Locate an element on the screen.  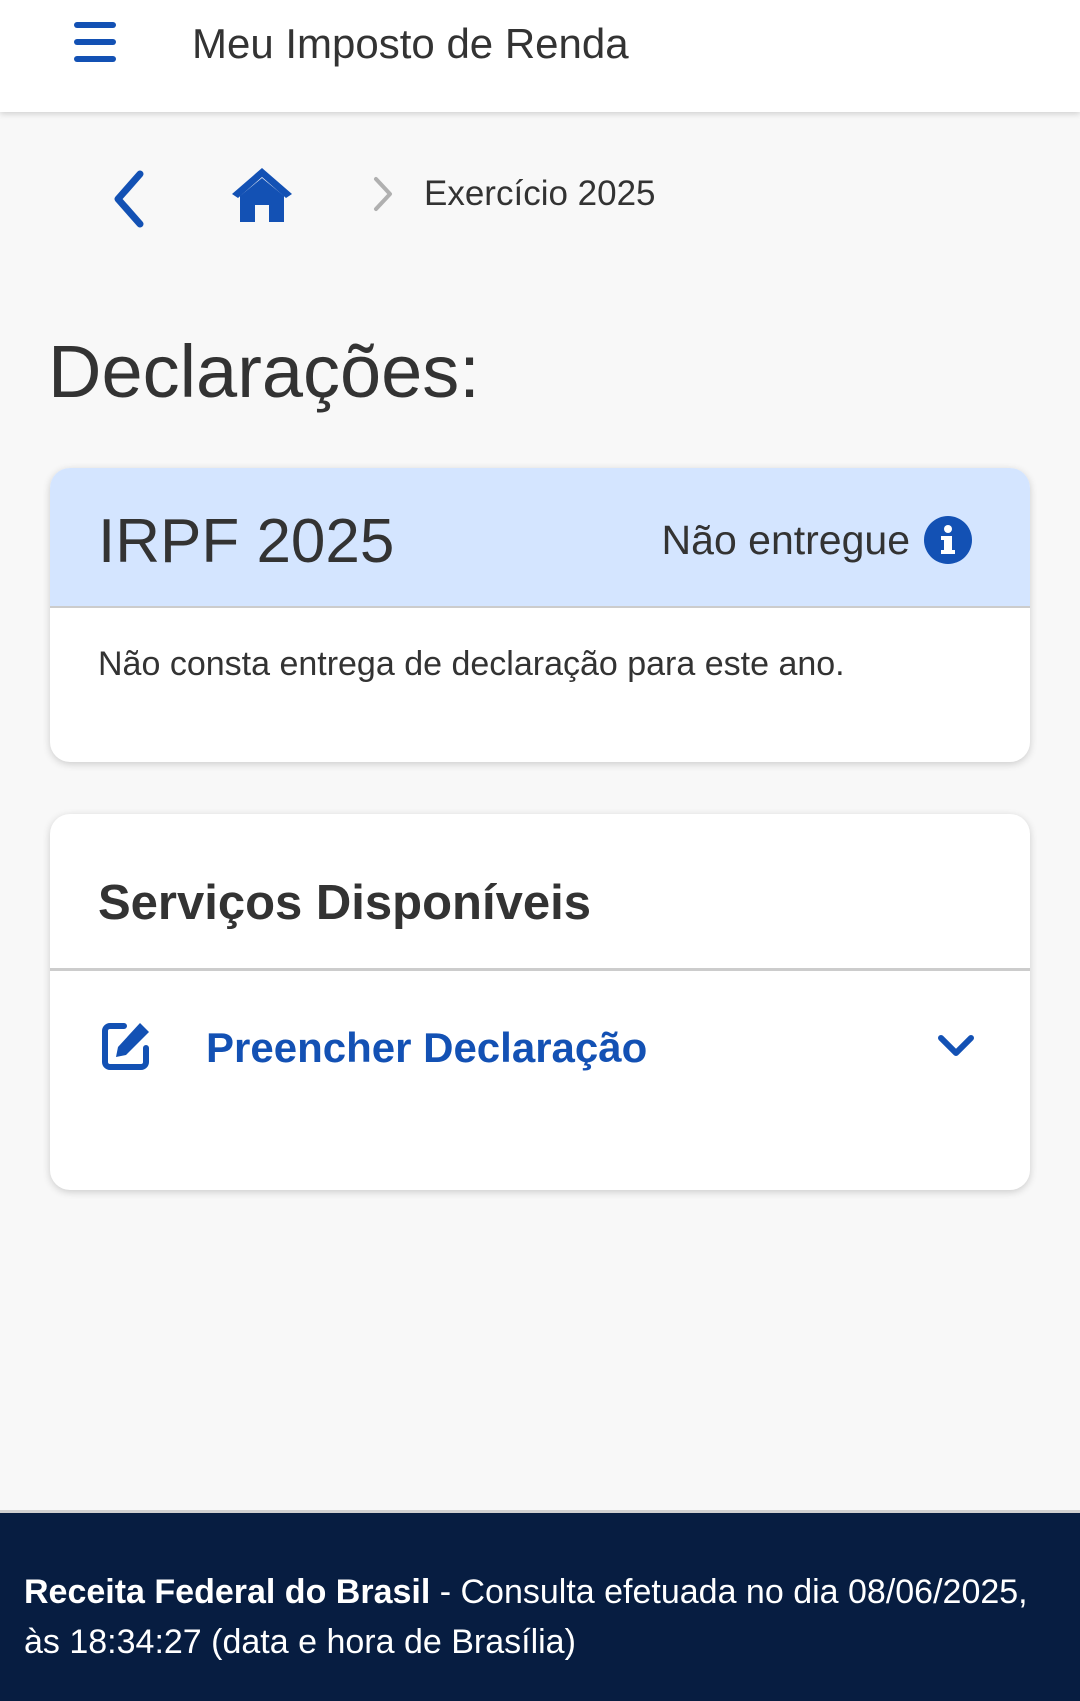
info-icon is located at coordinates (948, 540).